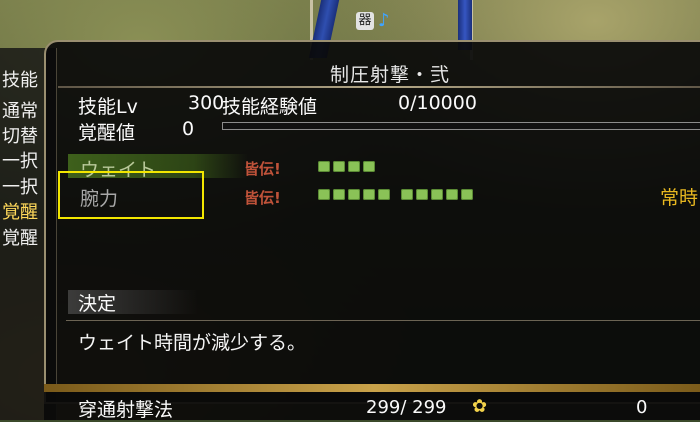  I want to click on awakening-label: 覚醒値, so click(107, 133).